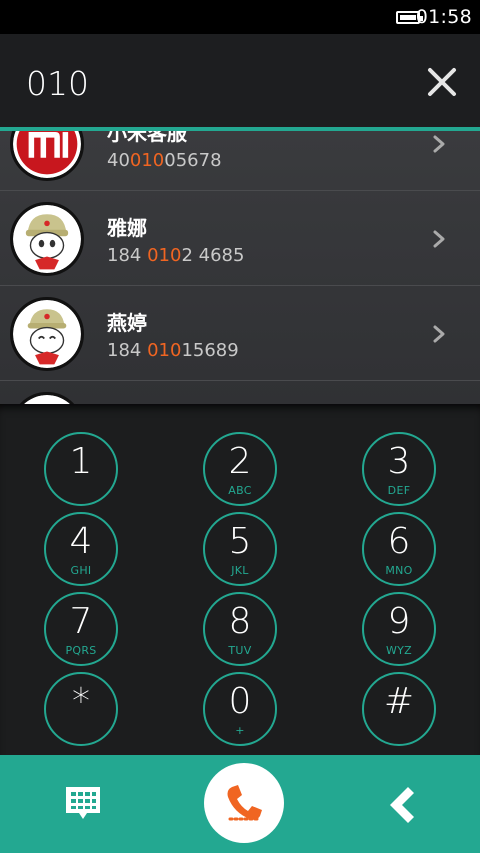  What do you see at coordinates (240, 469) in the screenshot?
I see `key-2: 2 ABC` at bounding box center [240, 469].